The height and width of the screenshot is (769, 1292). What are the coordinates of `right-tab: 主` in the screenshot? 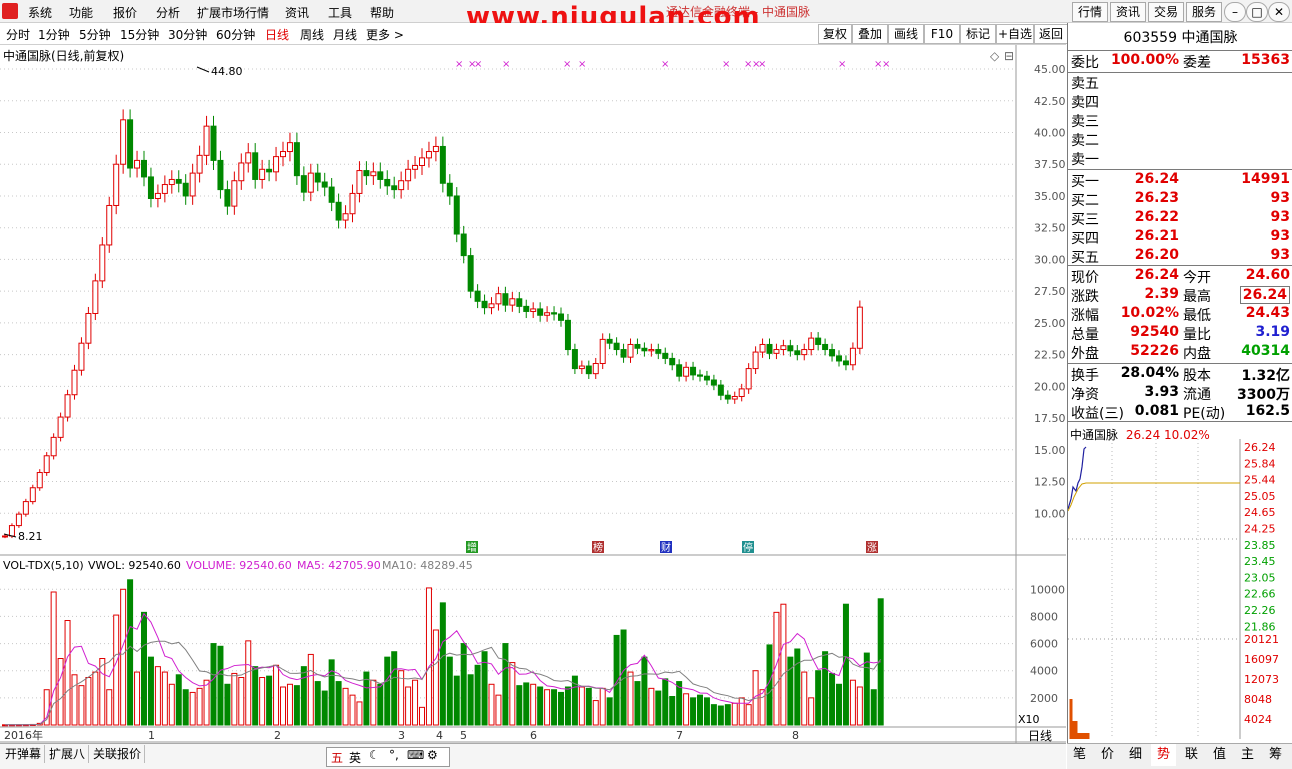 It's located at (1247, 755).